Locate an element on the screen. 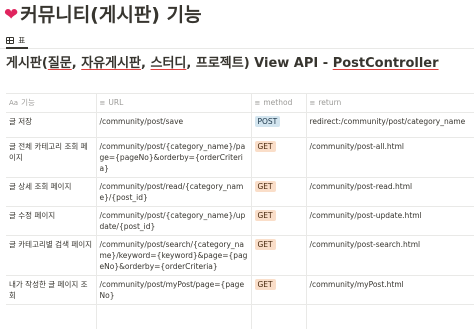 This screenshot has width=474, height=329. cell-feature: 글 수정 페이지 is located at coordinates (51, 221).